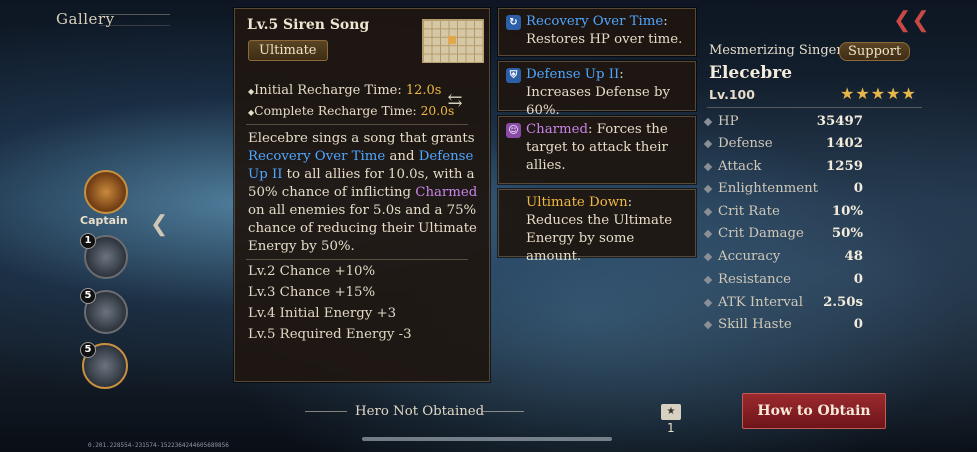  I want to click on stat-value: 1259, so click(844, 166).